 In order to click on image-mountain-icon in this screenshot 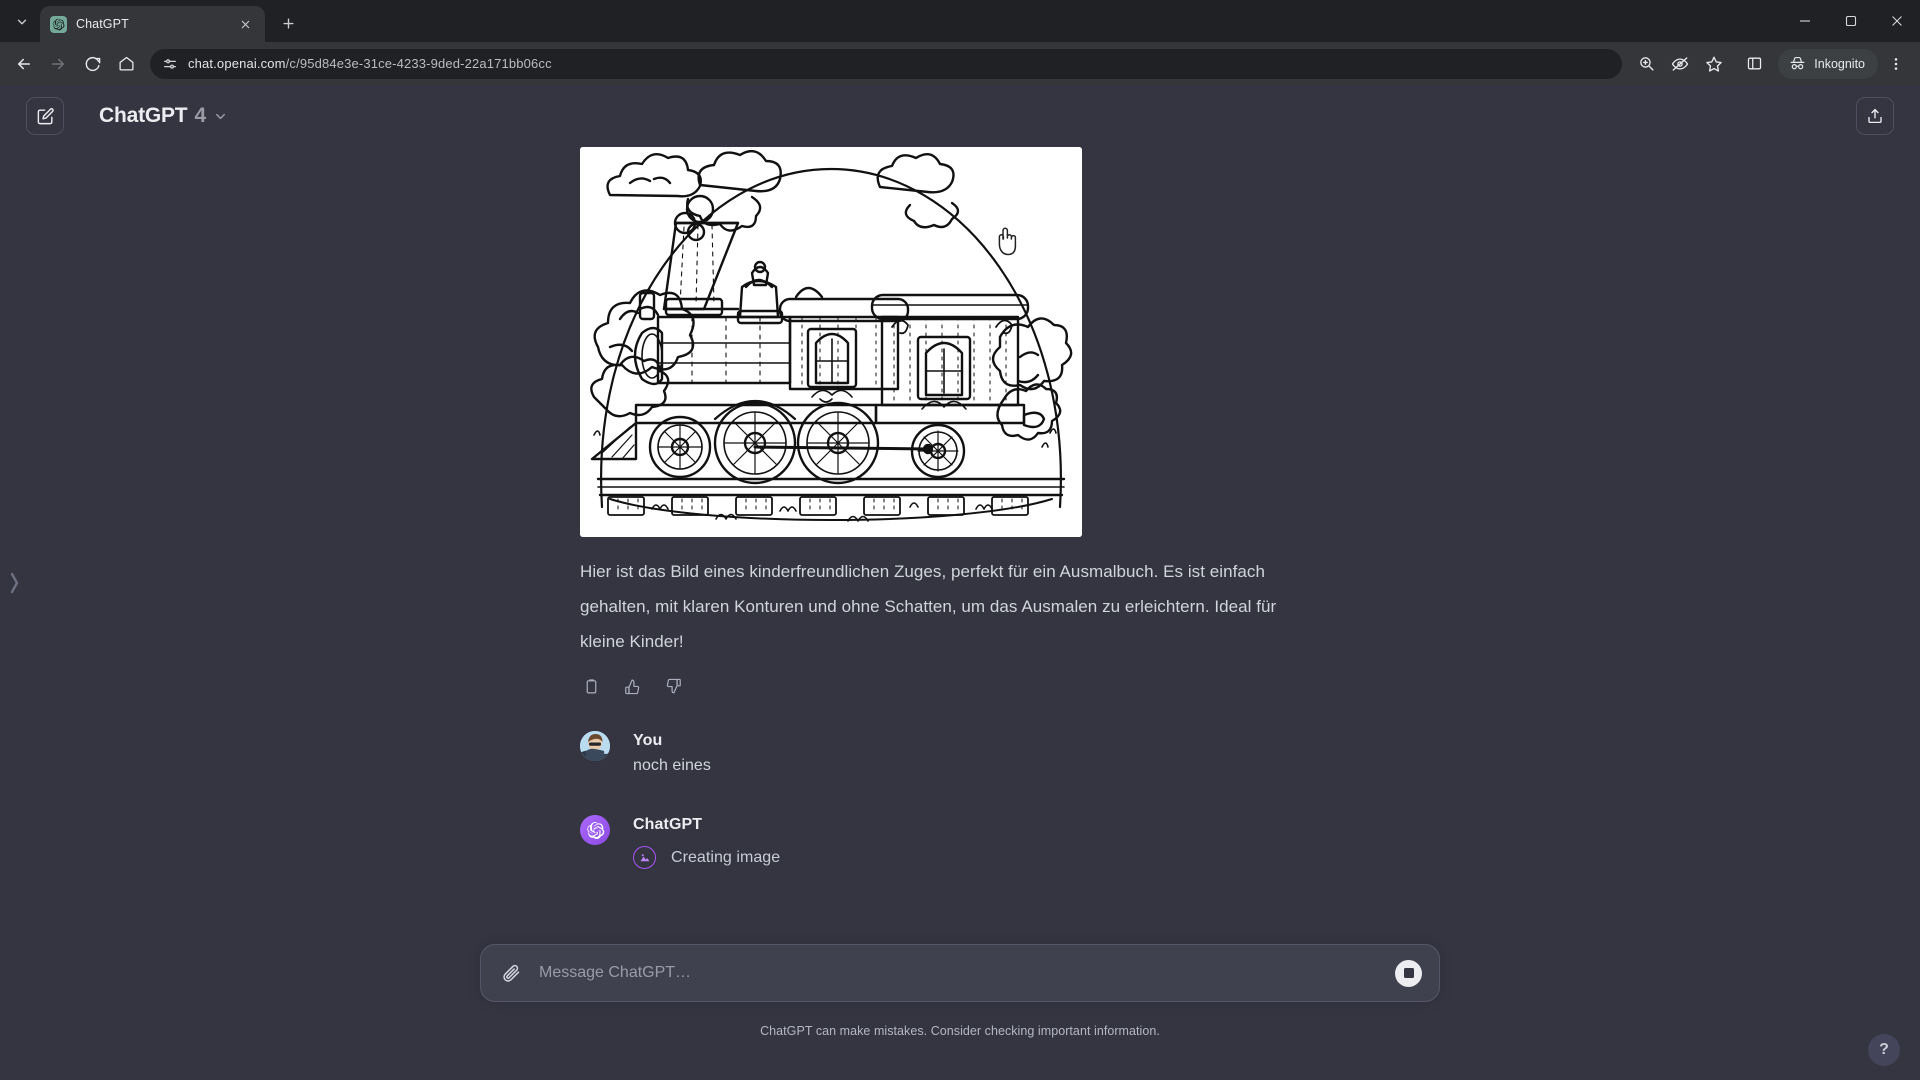, I will do `click(644, 857)`.